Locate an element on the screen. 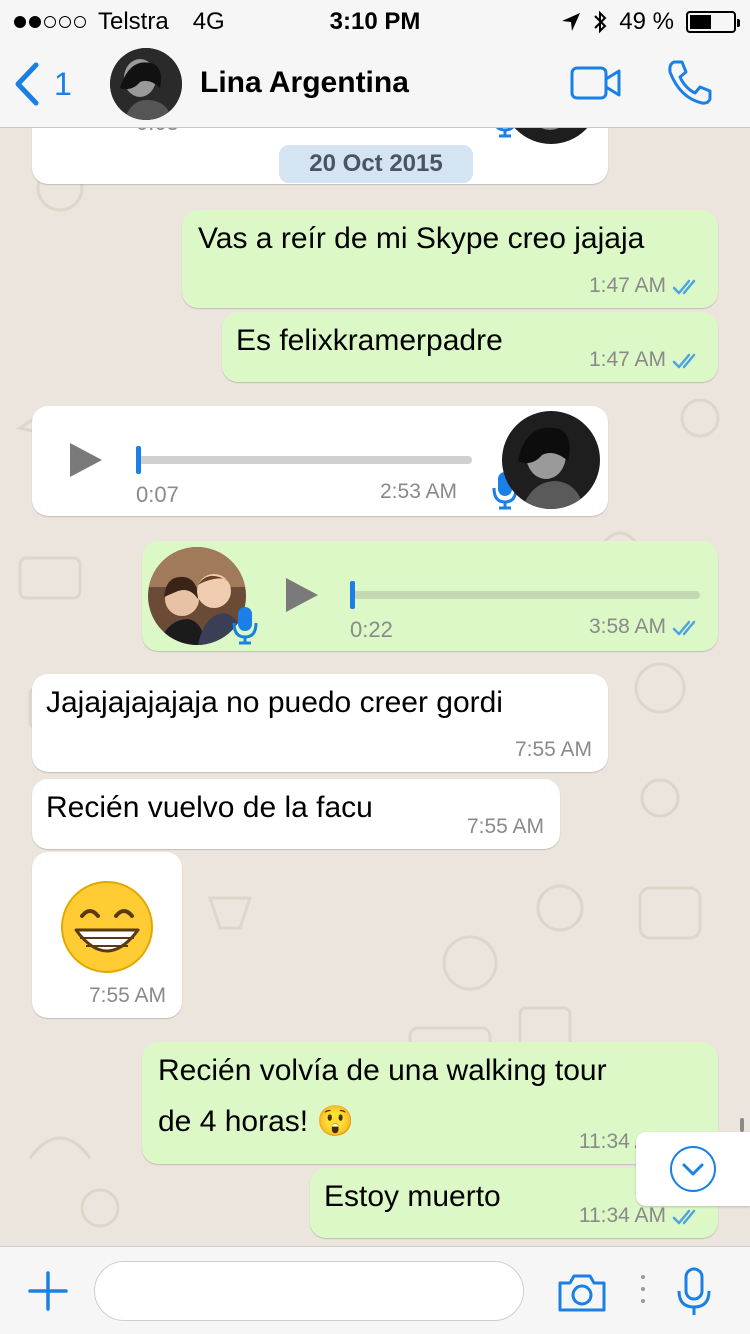 The width and height of the screenshot is (750, 1334). message-text: Vas a reír de mi Skype creo jajaja is located at coordinates (421, 238).